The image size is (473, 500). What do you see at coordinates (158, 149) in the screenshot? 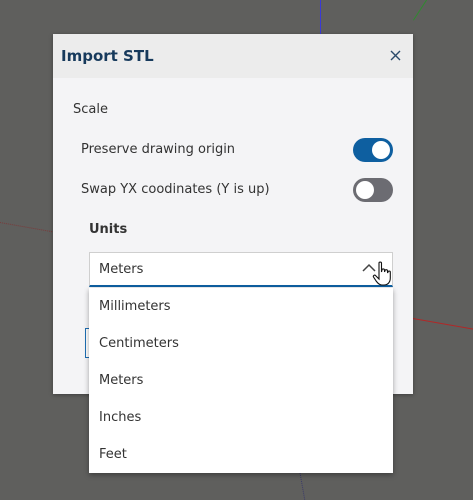
I see `preserve-origin-label: Preserve drawing origin` at bounding box center [158, 149].